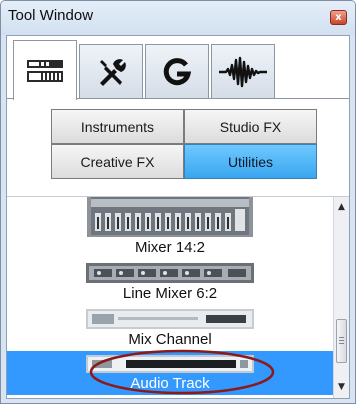 The width and height of the screenshot is (356, 404). I want to click on list-item-mix-channel: Mix Channel, so click(170, 329).